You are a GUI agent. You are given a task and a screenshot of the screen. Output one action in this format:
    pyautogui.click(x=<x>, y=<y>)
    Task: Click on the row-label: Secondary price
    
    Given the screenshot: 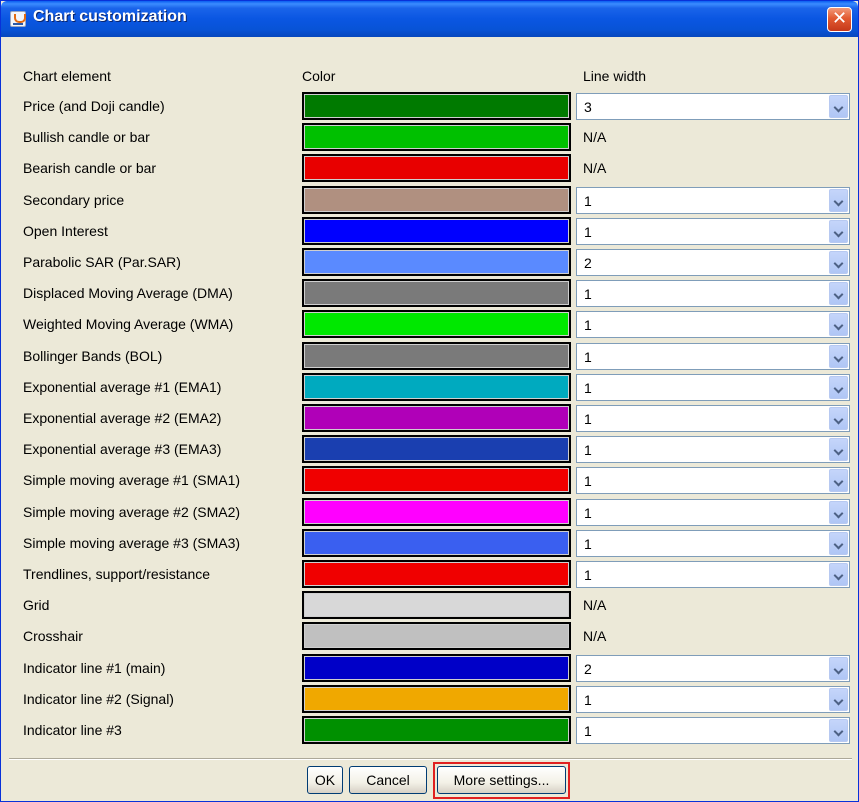 What is the action you would take?
    pyautogui.click(x=74, y=200)
    